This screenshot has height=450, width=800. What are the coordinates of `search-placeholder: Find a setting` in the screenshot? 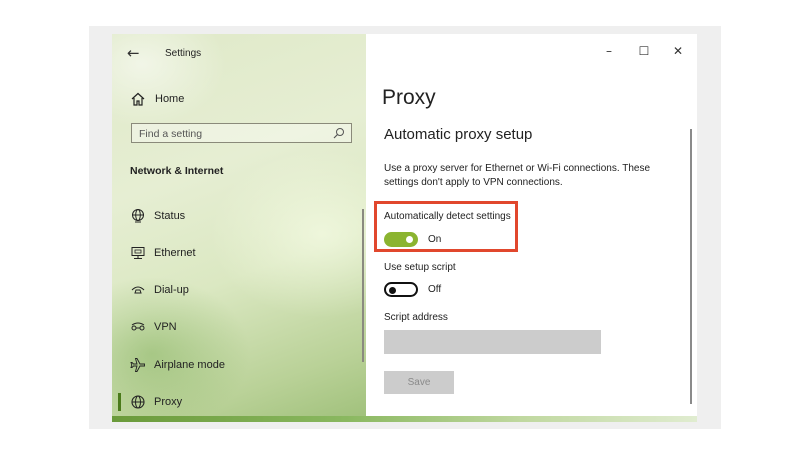 It's located at (171, 134).